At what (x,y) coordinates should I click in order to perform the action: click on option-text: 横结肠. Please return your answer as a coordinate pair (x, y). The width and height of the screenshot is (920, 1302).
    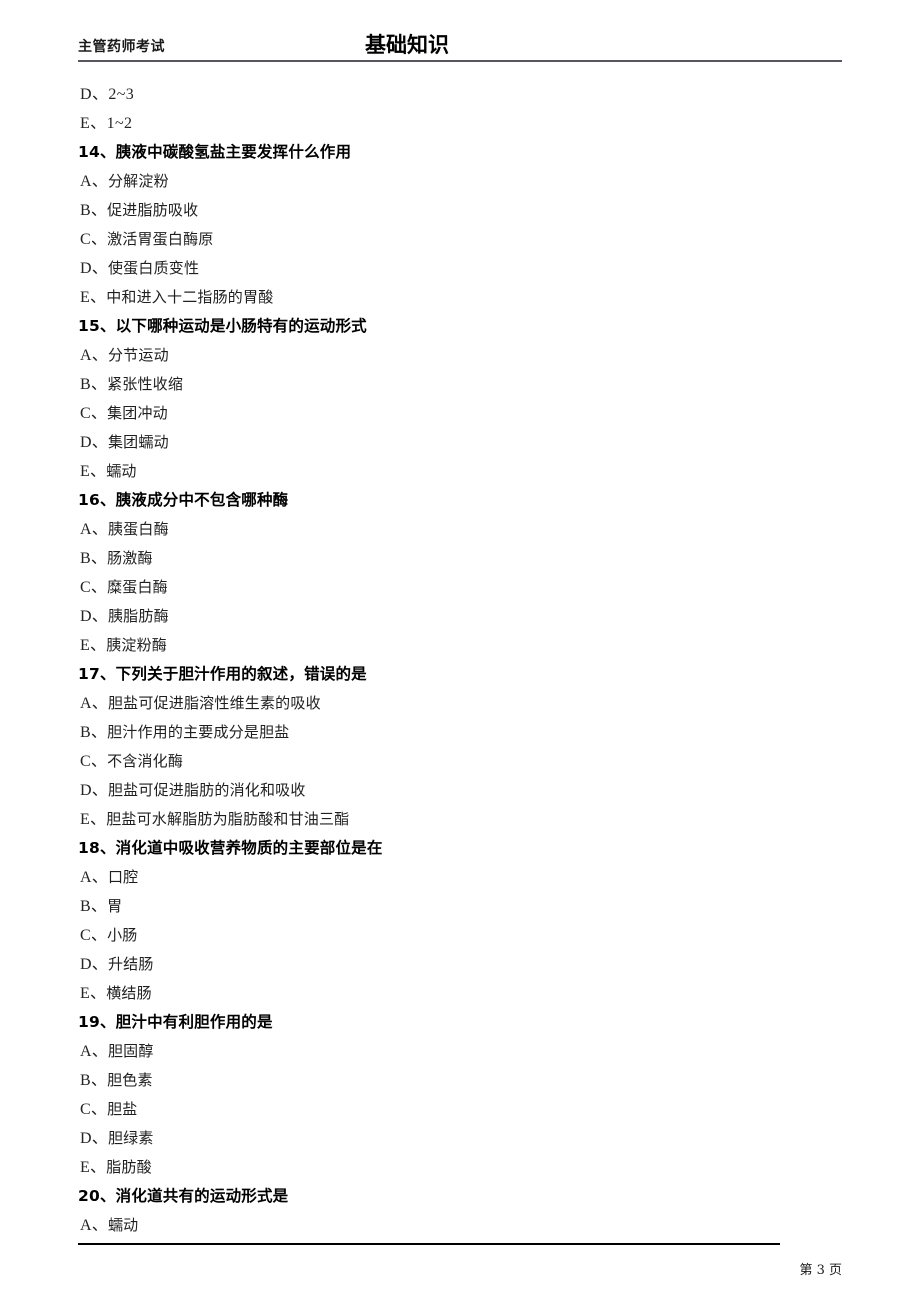
    Looking at the image, I should click on (129, 993).